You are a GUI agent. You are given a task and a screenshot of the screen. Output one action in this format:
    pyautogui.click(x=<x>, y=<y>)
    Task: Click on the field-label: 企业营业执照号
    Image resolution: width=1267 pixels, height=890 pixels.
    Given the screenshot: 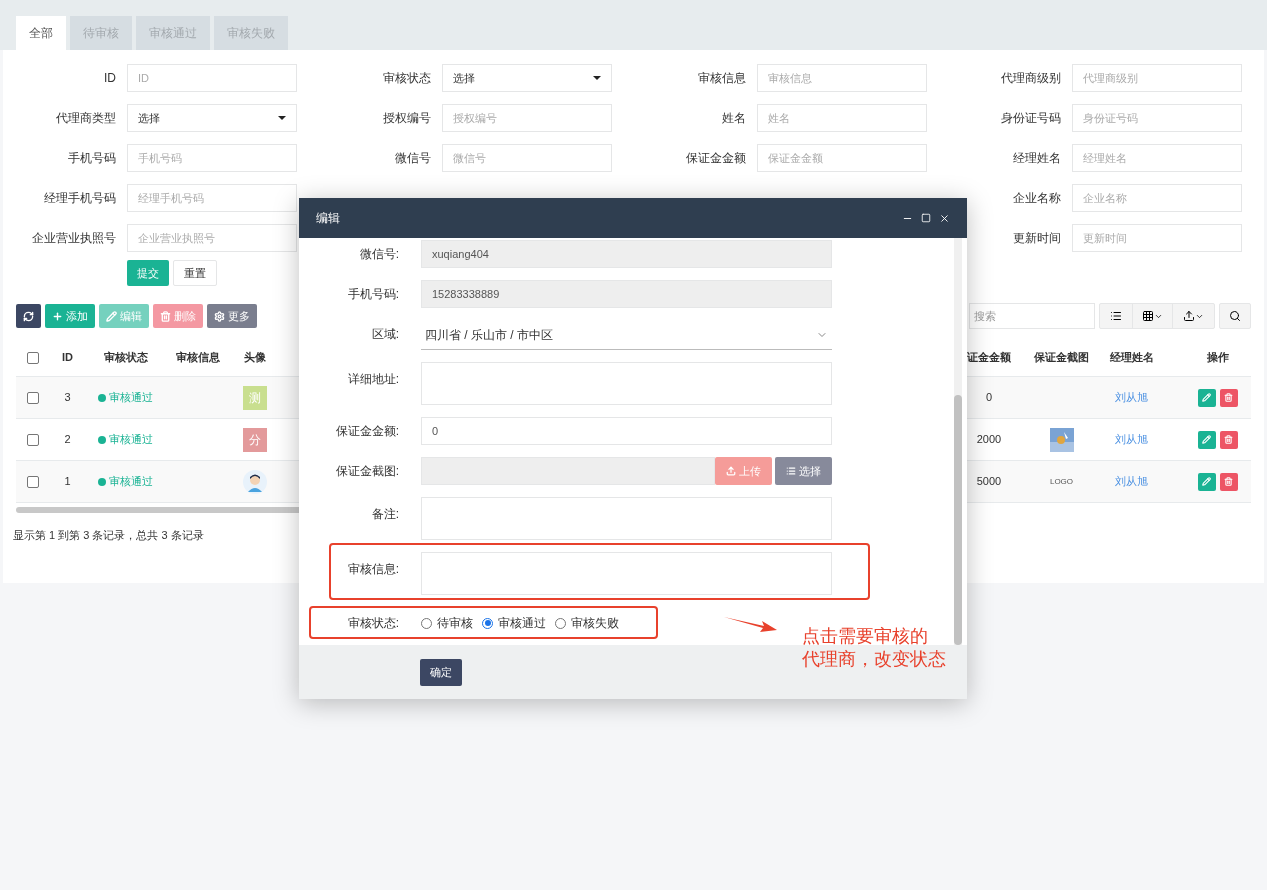 What is the action you would take?
    pyautogui.click(x=73, y=238)
    